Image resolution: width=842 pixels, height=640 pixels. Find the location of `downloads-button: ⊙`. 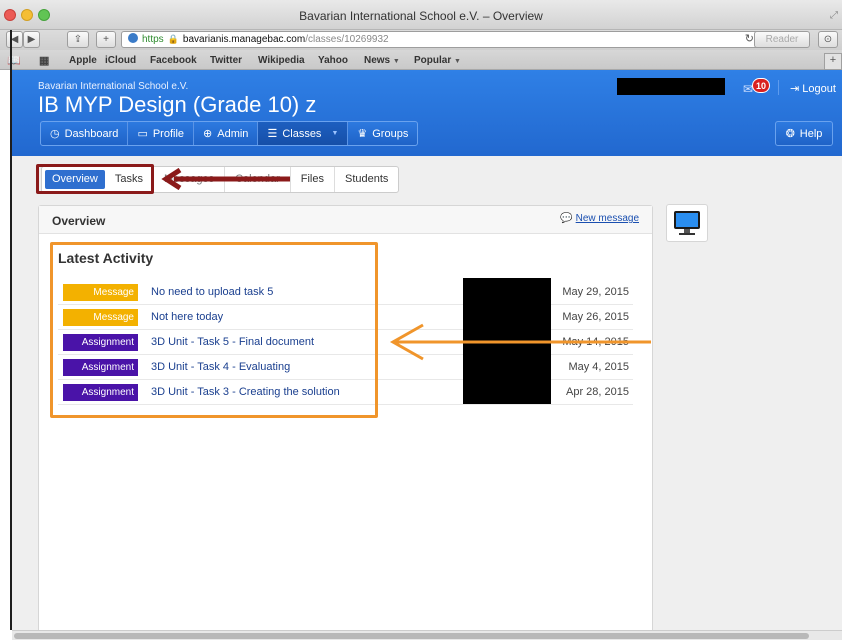

downloads-button: ⊙ is located at coordinates (828, 39).